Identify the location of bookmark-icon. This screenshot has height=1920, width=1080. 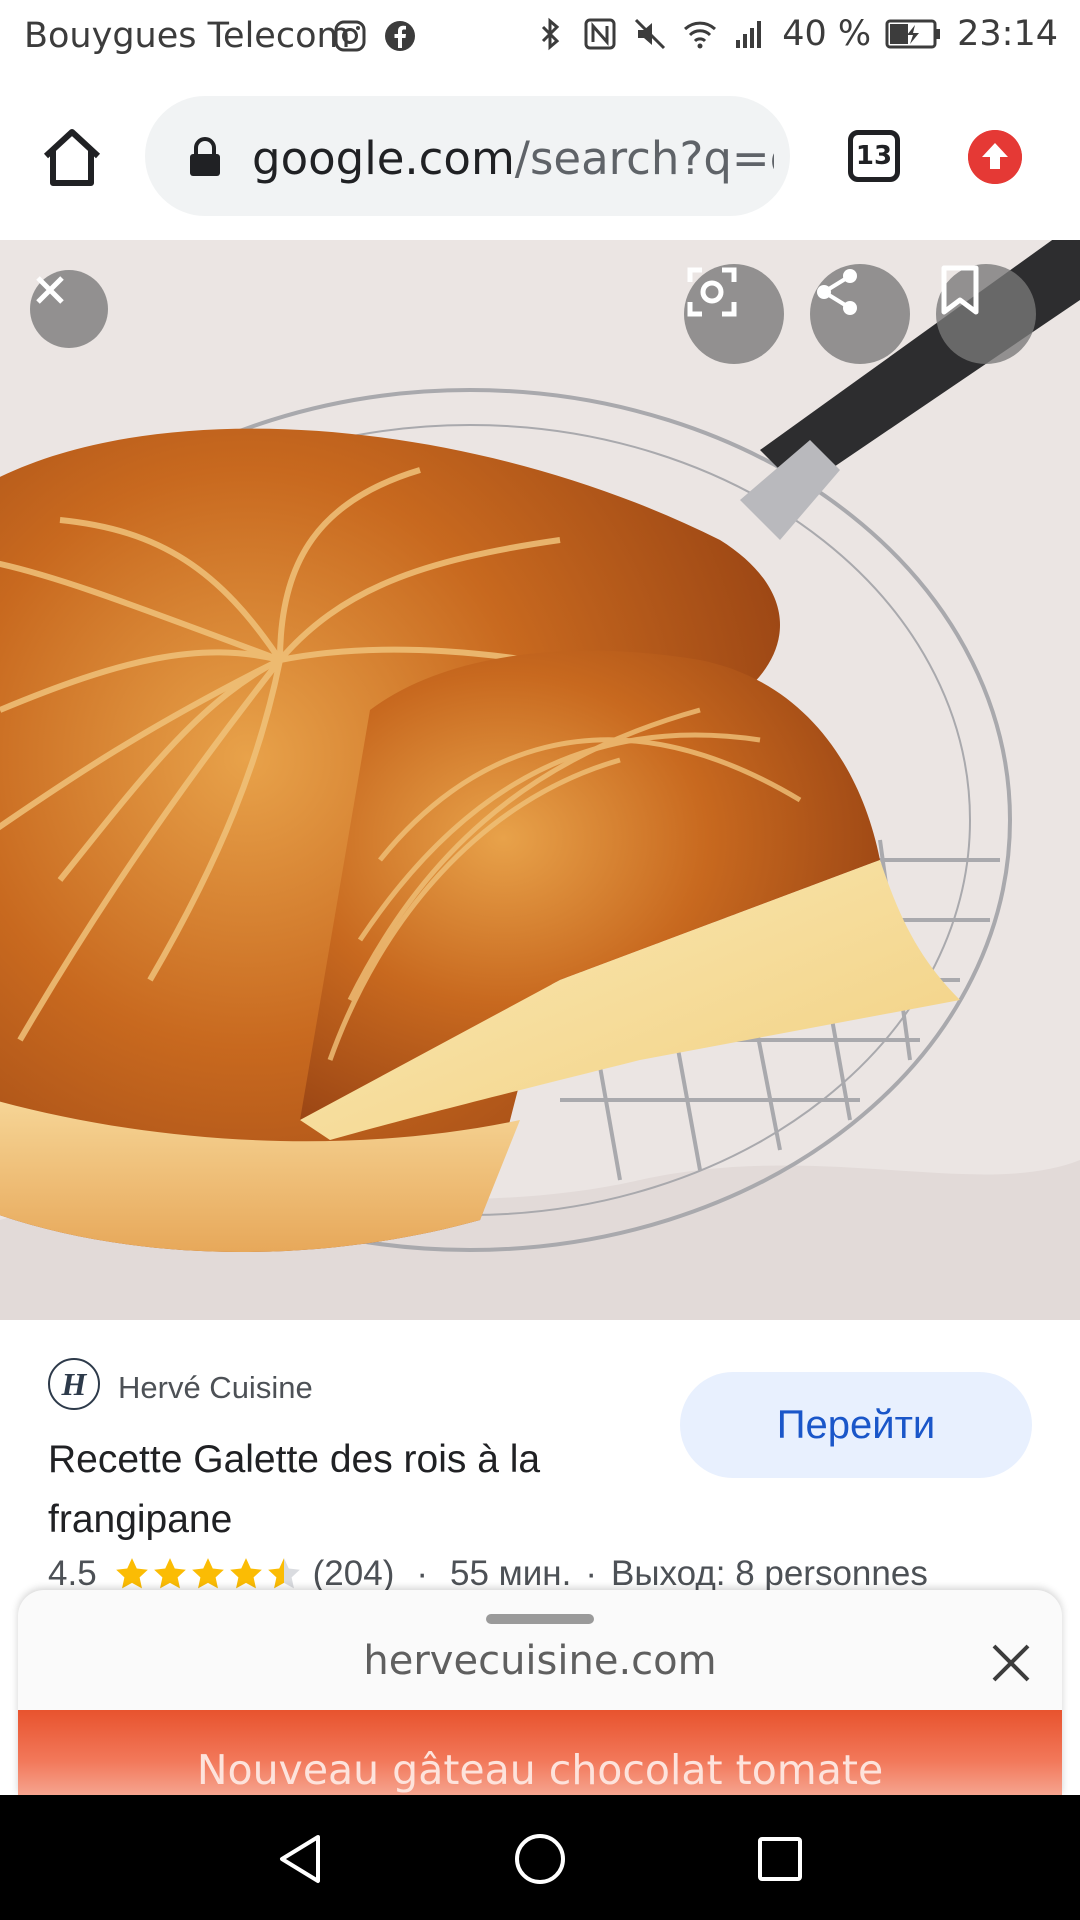
(960, 290).